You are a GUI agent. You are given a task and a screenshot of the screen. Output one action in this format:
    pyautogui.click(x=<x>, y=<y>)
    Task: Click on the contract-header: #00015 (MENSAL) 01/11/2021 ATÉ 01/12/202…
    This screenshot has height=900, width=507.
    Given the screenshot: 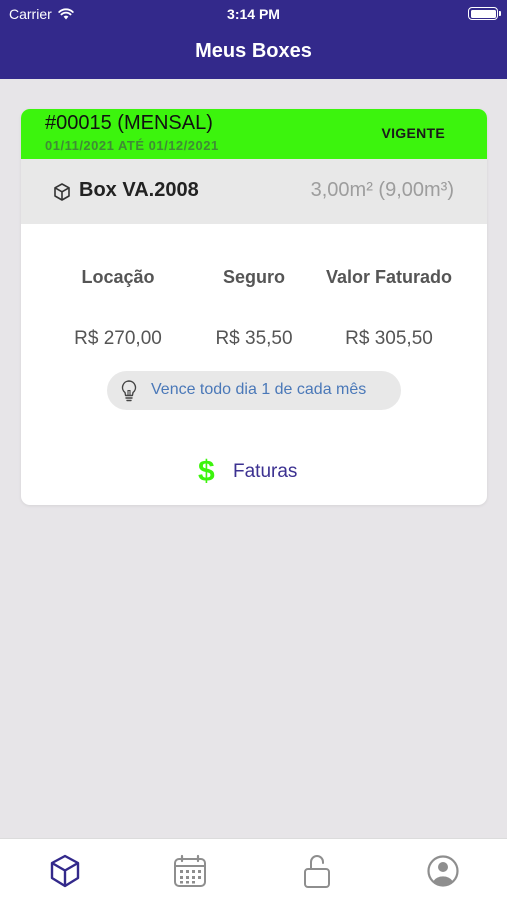 What is the action you would take?
    pyautogui.click(x=254, y=134)
    